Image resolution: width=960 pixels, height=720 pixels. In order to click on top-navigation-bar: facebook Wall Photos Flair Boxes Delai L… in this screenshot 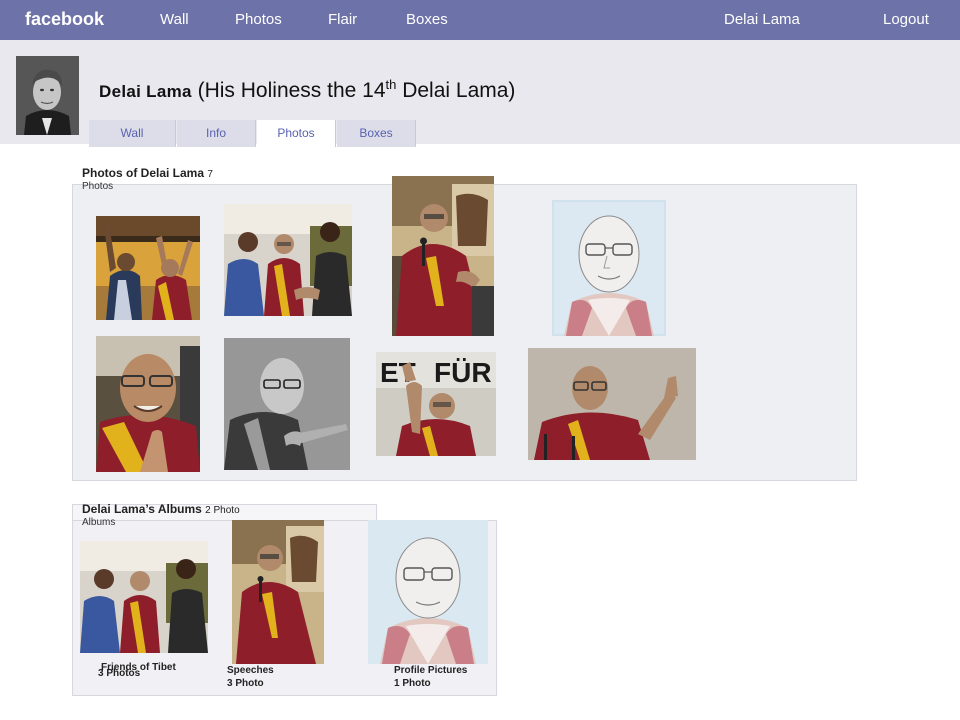, I will do `click(480, 20)`.